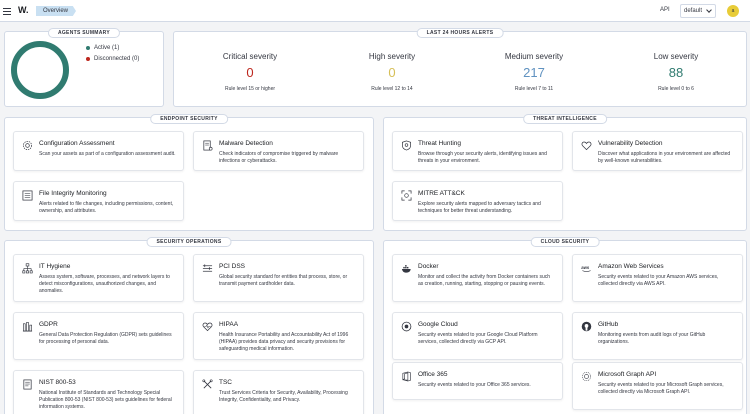 The height and width of the screenshot is (414, 750). I want to click on card-title: GitHub, so click(608, 324).